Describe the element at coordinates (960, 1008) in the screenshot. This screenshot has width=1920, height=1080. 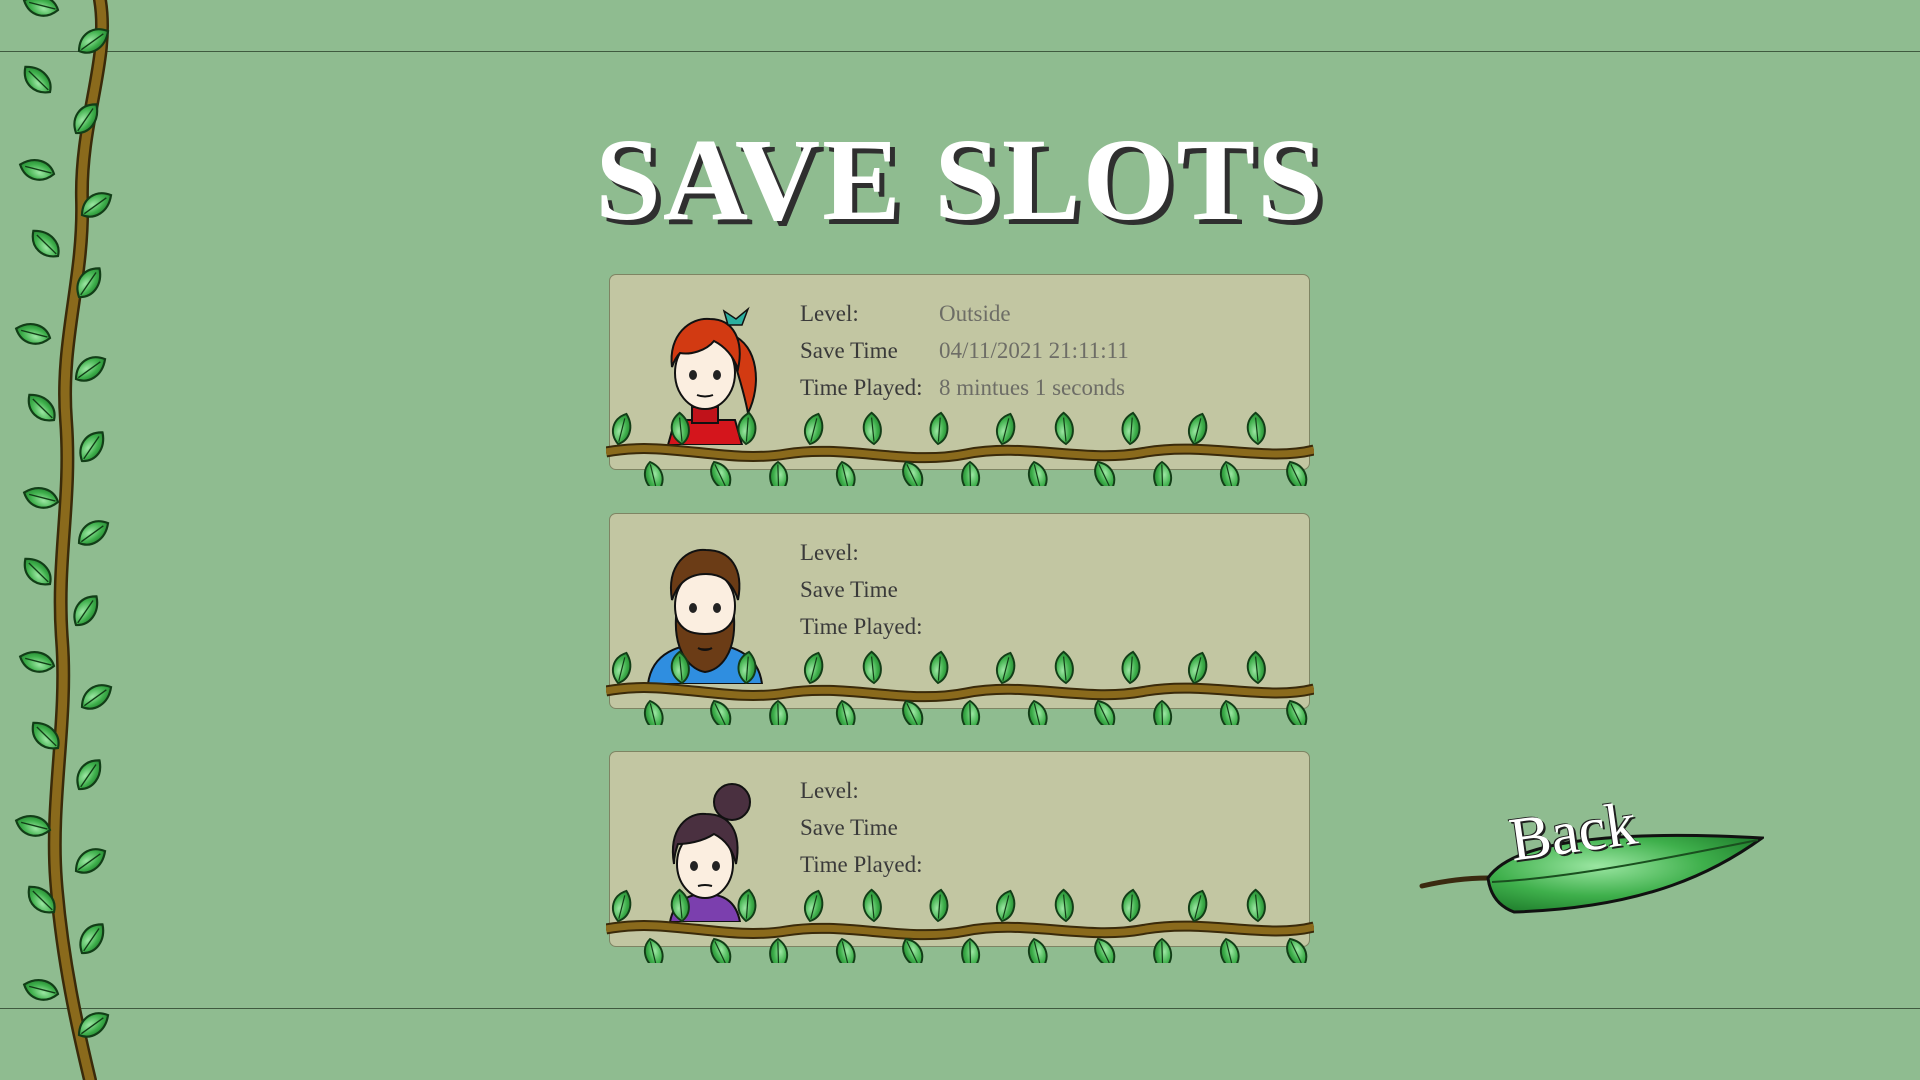
I see `bottom-divider` at that location.